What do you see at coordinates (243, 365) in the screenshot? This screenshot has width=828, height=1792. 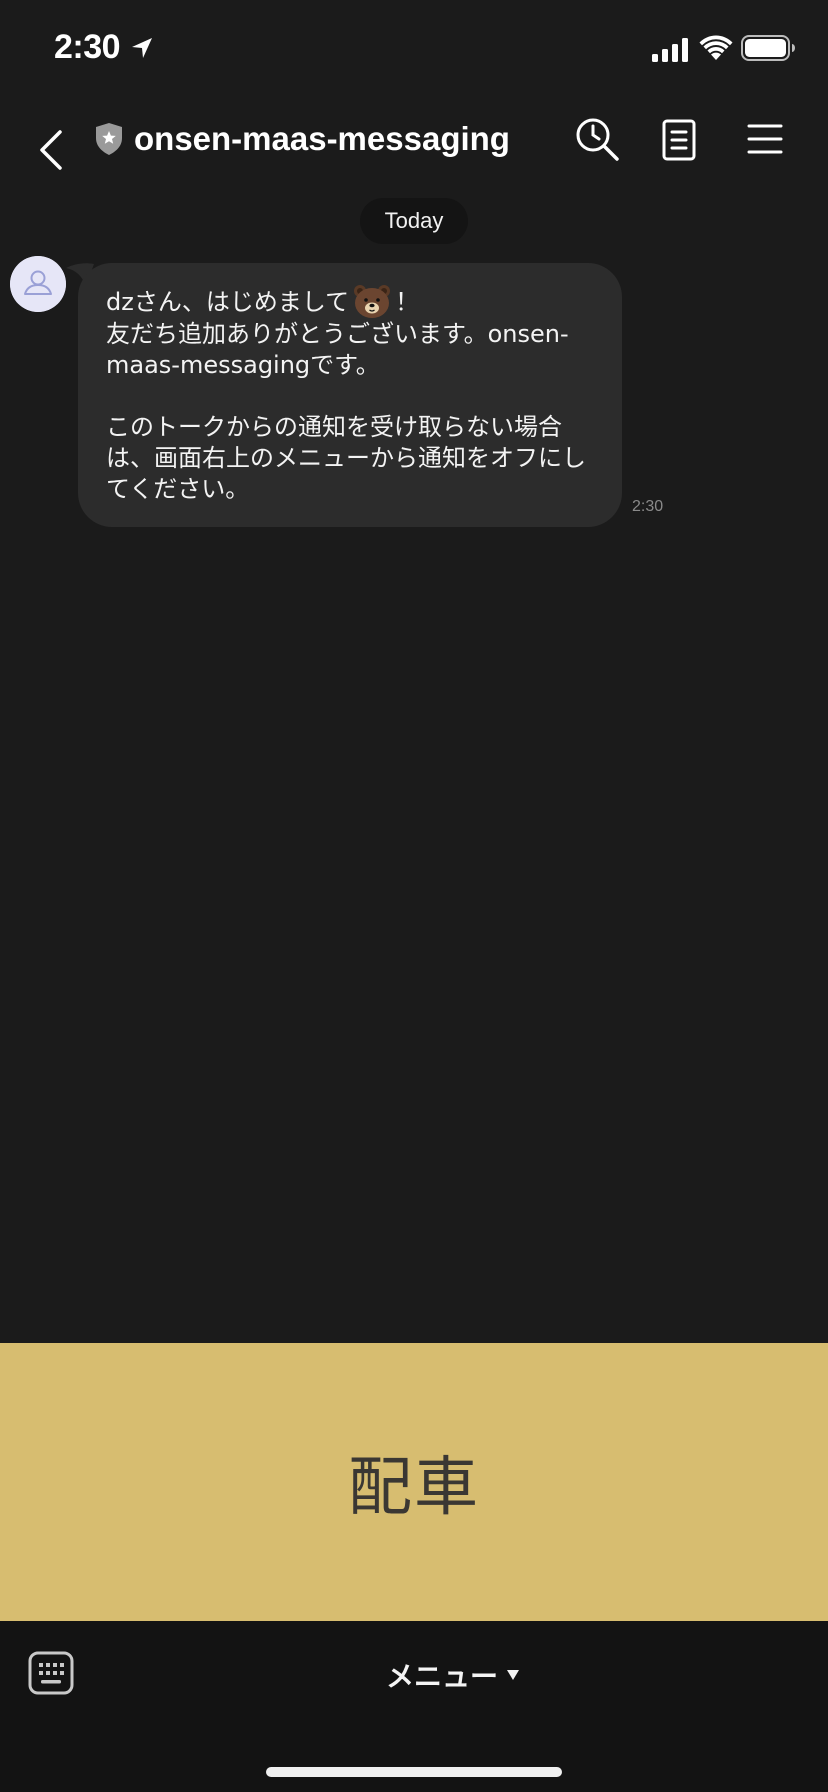 I see `message-line: maas-messagingです。` at bounding box center [243, 365].